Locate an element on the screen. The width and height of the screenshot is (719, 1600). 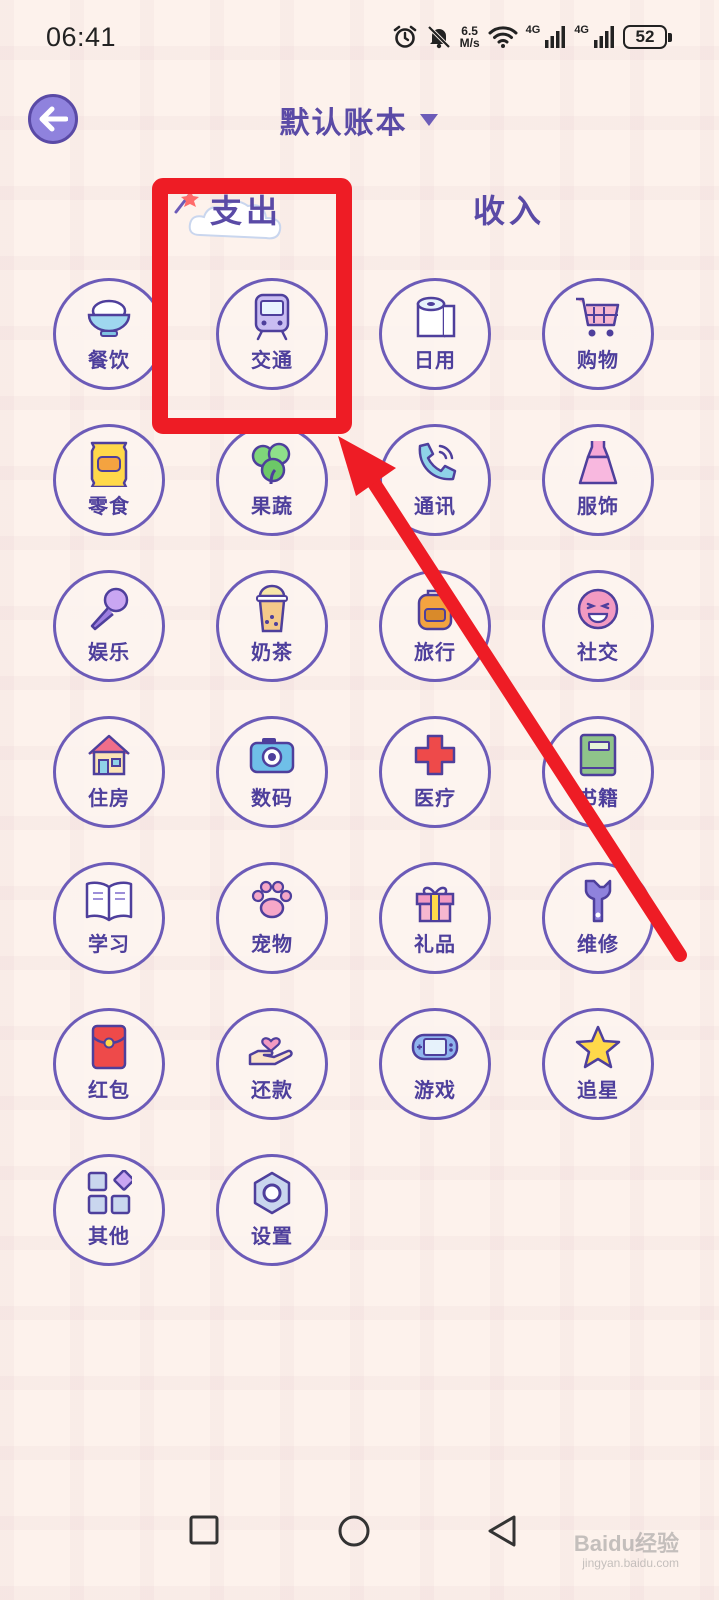
category-label: 购物 is located at coordinates (598, 359).